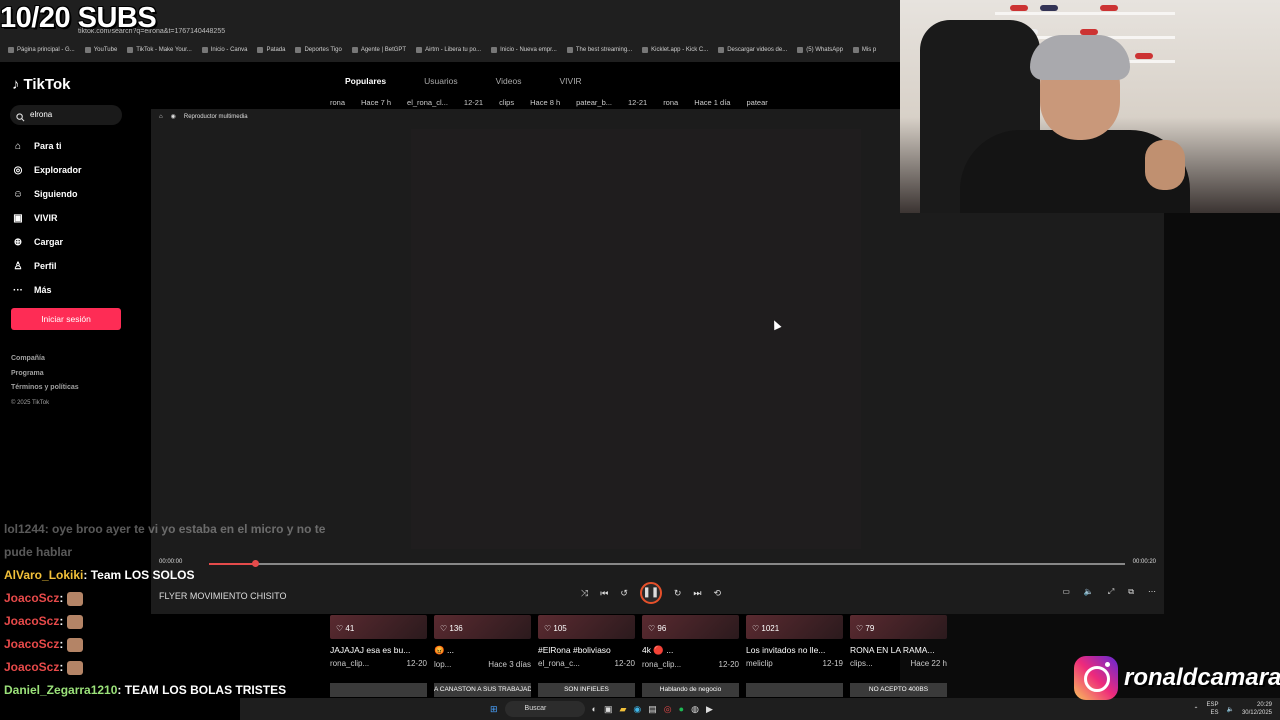  Describe the element at coordinates (1066, 592) in the screenshot. I see `subtitles-icon: ▭` at that location.